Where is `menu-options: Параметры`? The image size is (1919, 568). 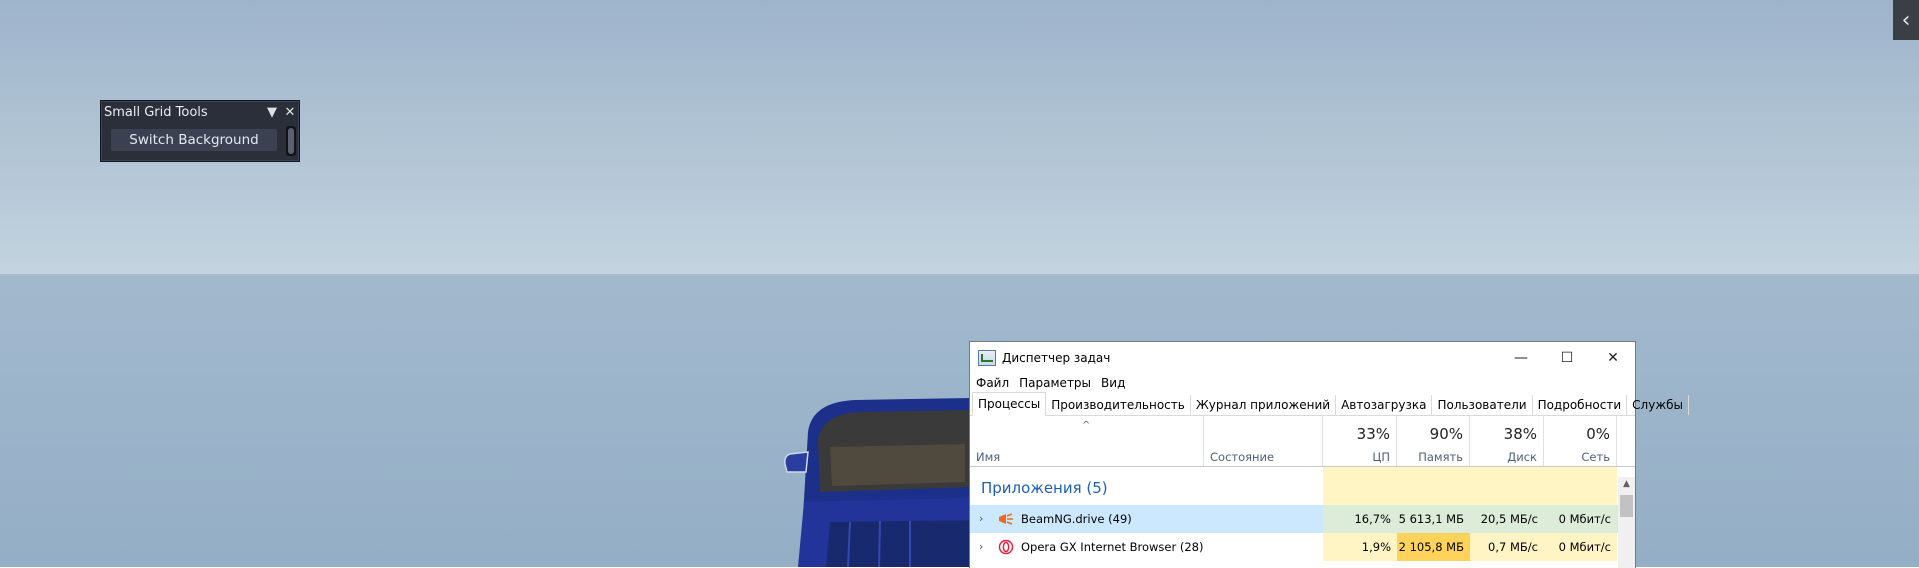 menu-options: Параметры is located at coordinates (1055, 383).